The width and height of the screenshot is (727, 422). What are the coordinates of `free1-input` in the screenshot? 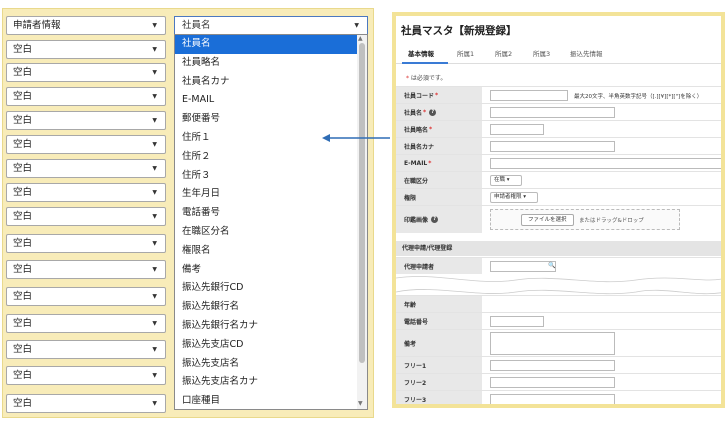 It's located at (552, 365).